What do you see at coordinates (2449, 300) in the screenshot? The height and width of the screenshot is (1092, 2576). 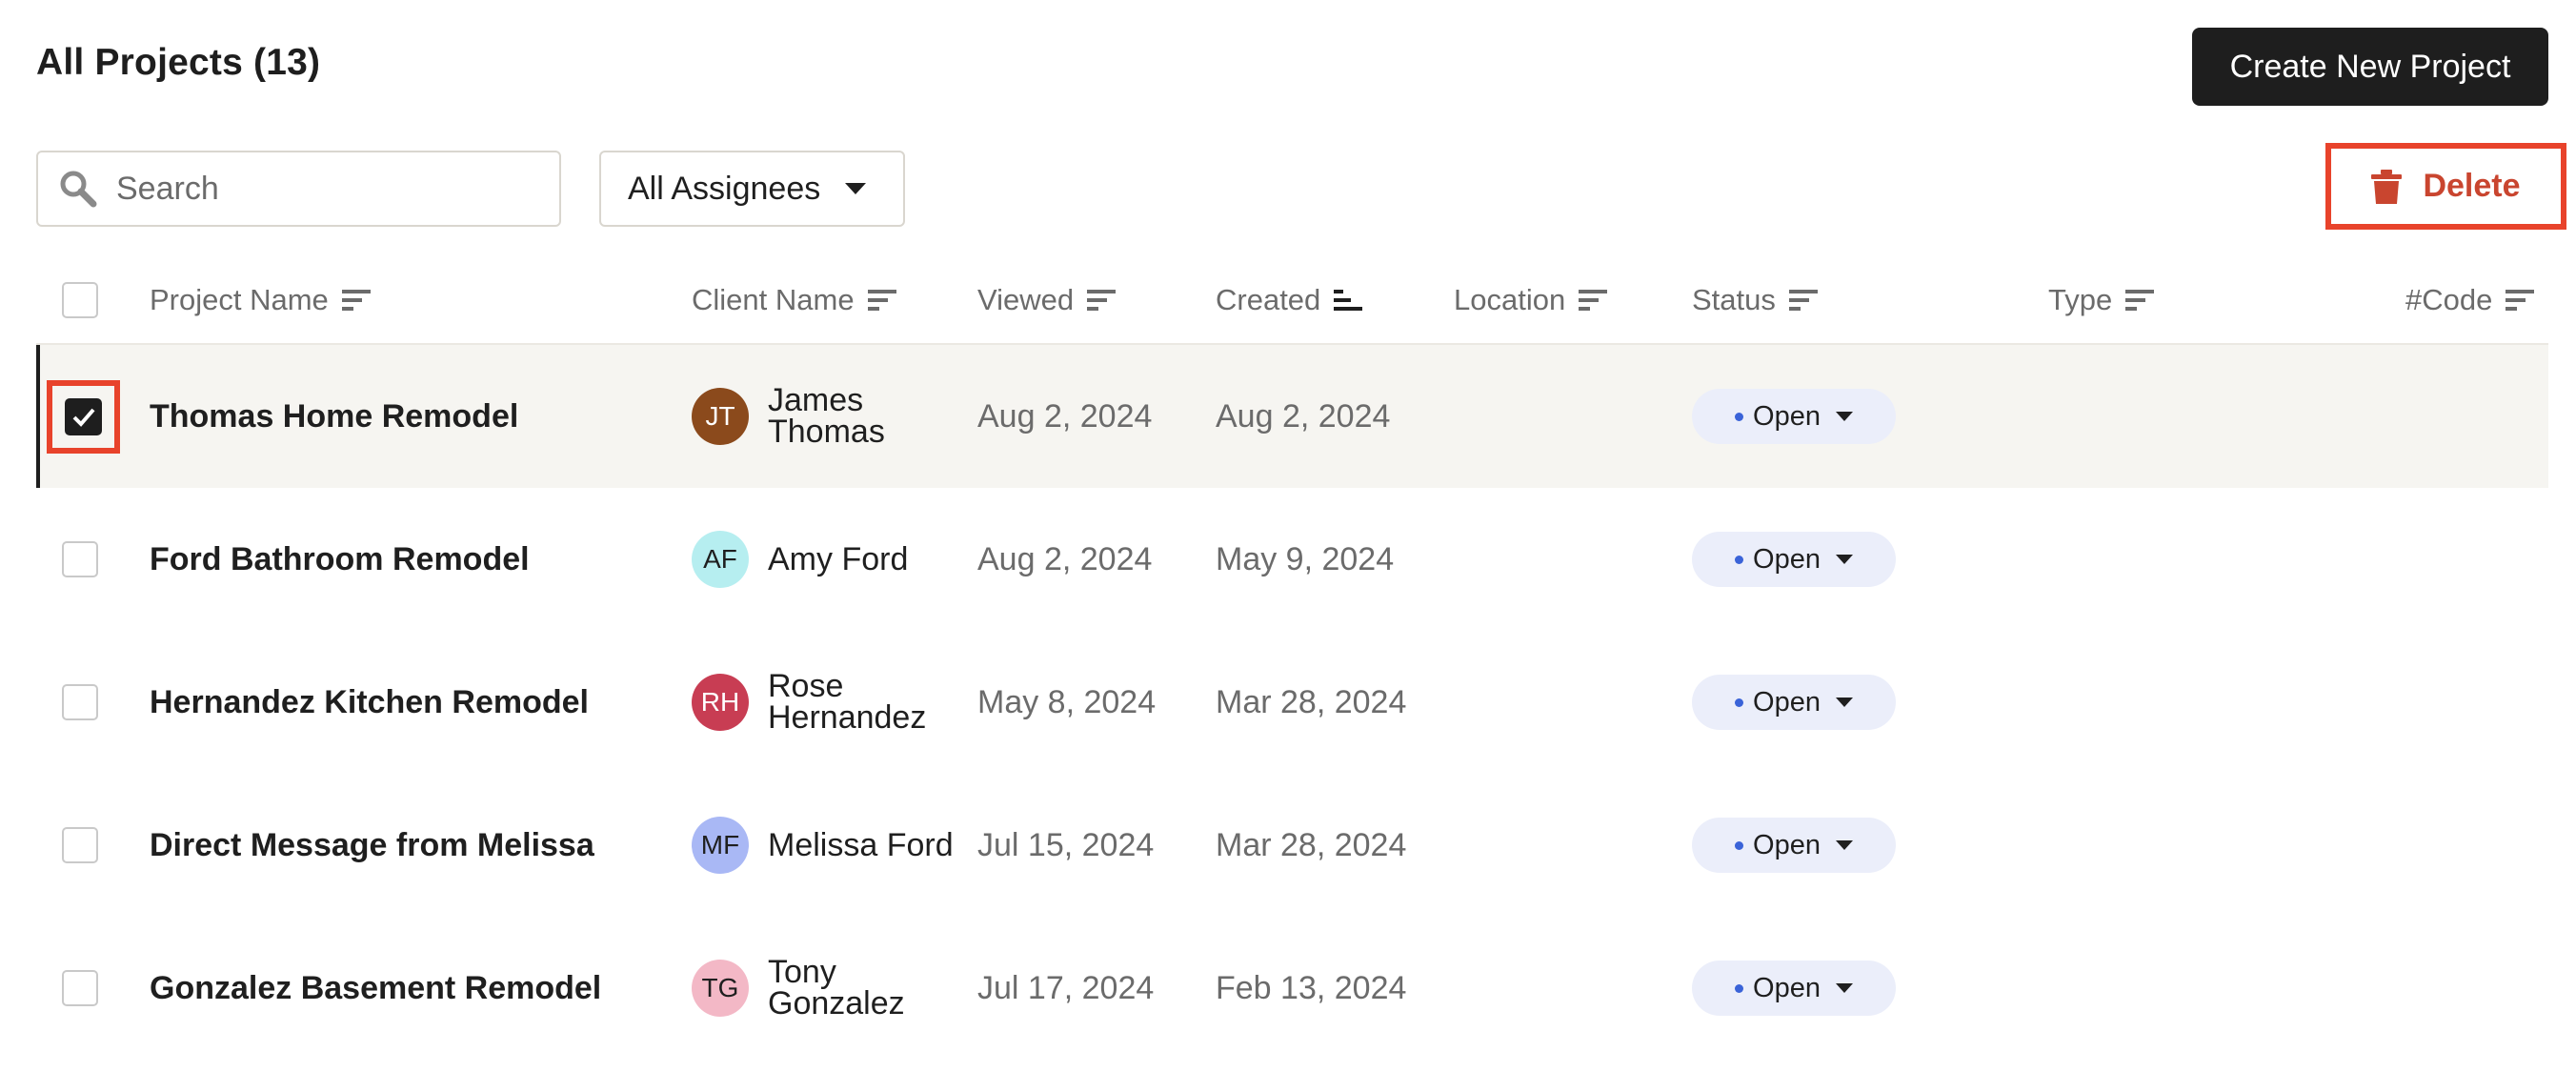 I see `column-label: #Code` at bounding box center [2449, 300].